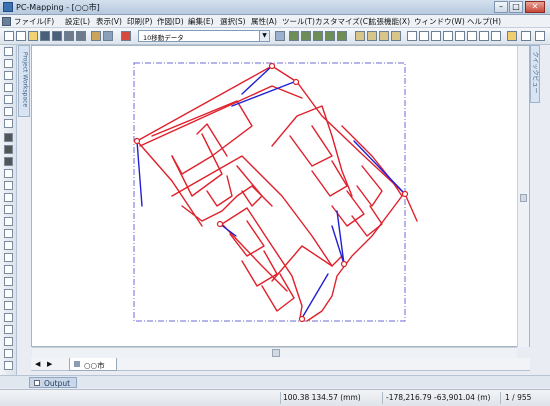 The image size is (550, 406). I want to click on maximize-button: □, so click(516, 7).